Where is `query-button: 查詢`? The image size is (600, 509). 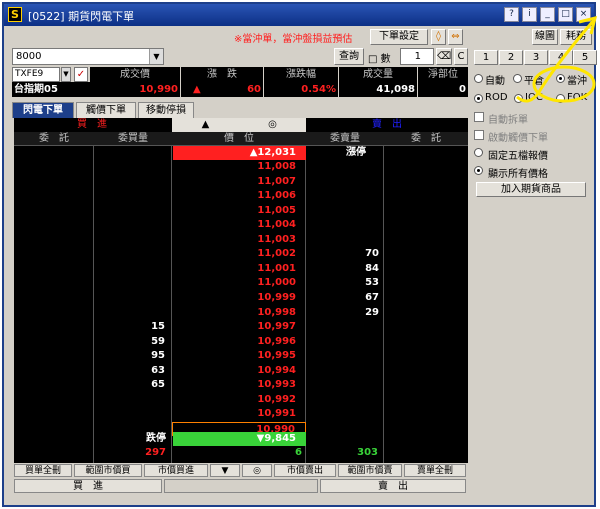
query-button: 查詢 is located at coordinates (349, 56).